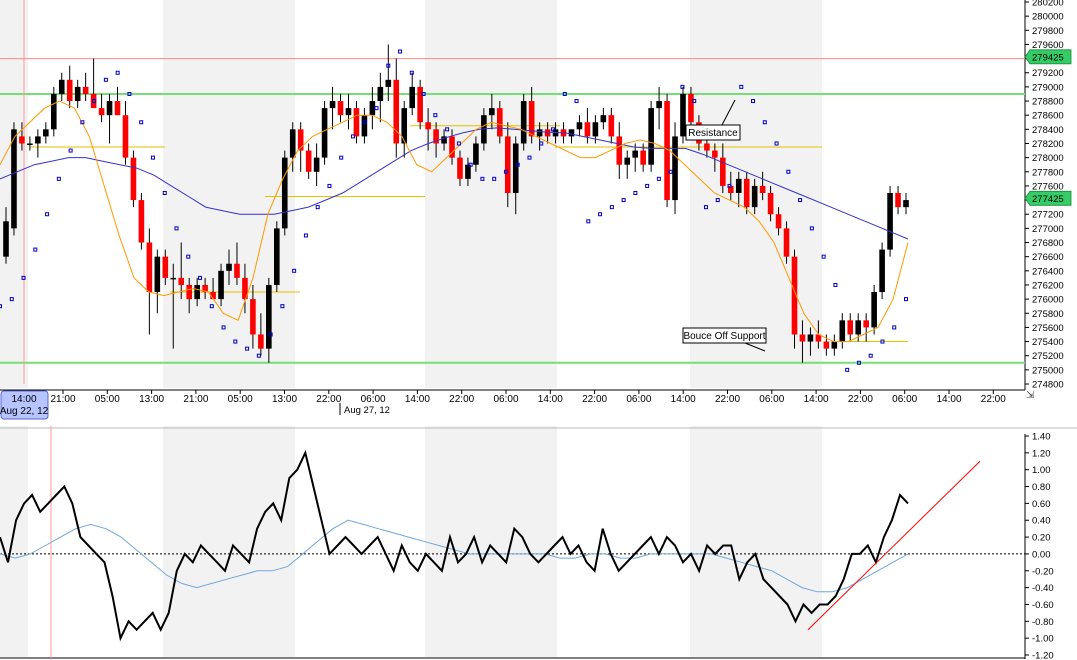 This screenshot has height=660, width=1077. Describe the element at coordinates (367, 410) in the screenshot. I see `date-label: Aug 27, 12` at that location.